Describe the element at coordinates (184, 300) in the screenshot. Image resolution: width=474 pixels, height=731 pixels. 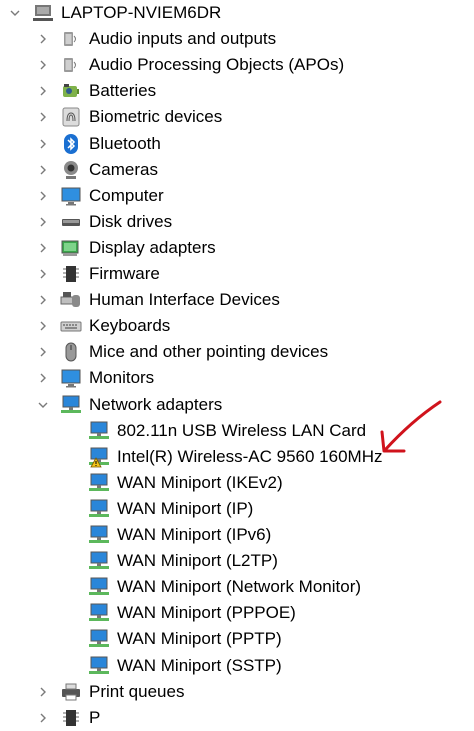
I see `tree-item-label: Human Interface Devices` at that location.